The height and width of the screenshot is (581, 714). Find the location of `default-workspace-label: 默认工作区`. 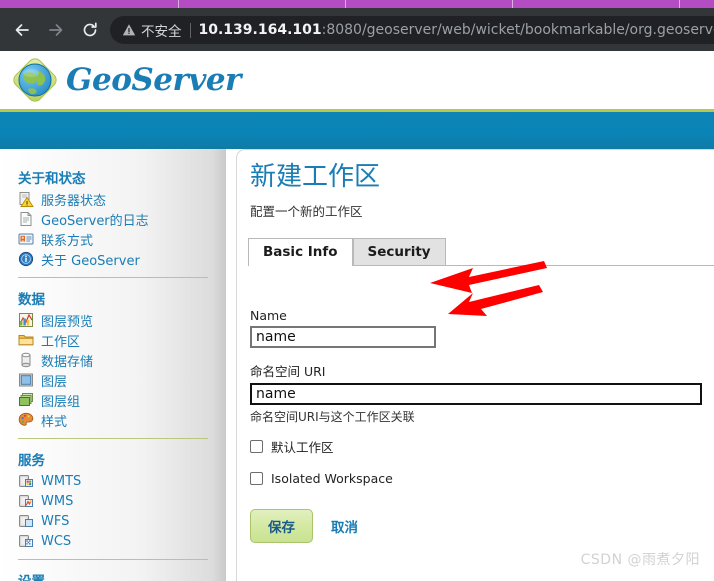

default-workspace-label: 默认工作区 is located at coordinates (302, 447).